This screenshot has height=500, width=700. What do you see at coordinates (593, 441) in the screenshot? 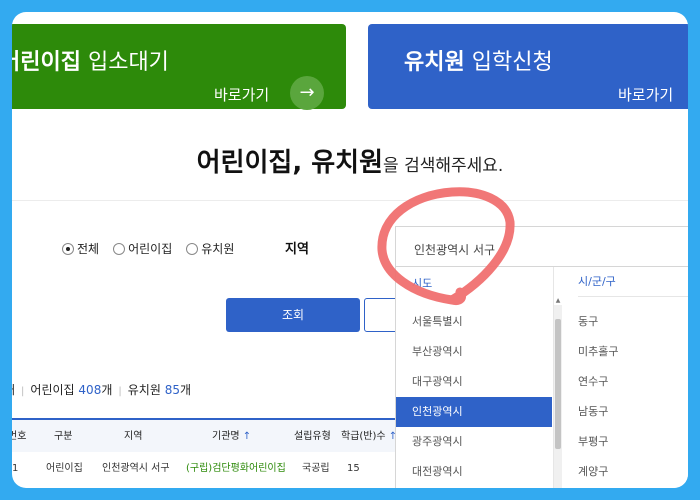
I see `district-item: 부평구` at bounding box center [593, 441].